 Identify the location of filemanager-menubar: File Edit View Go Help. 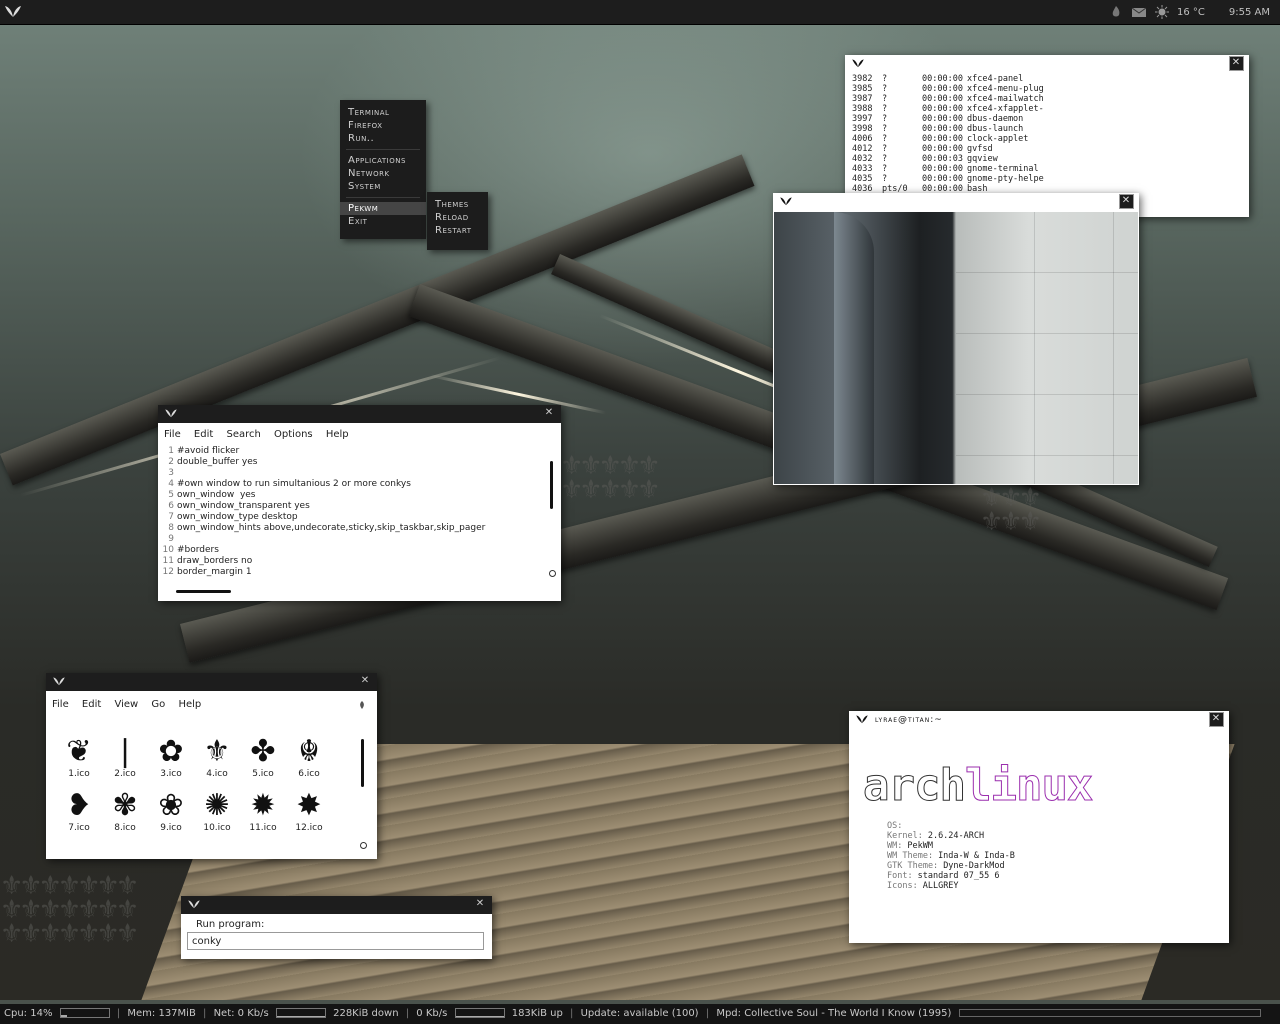
(211, 705).